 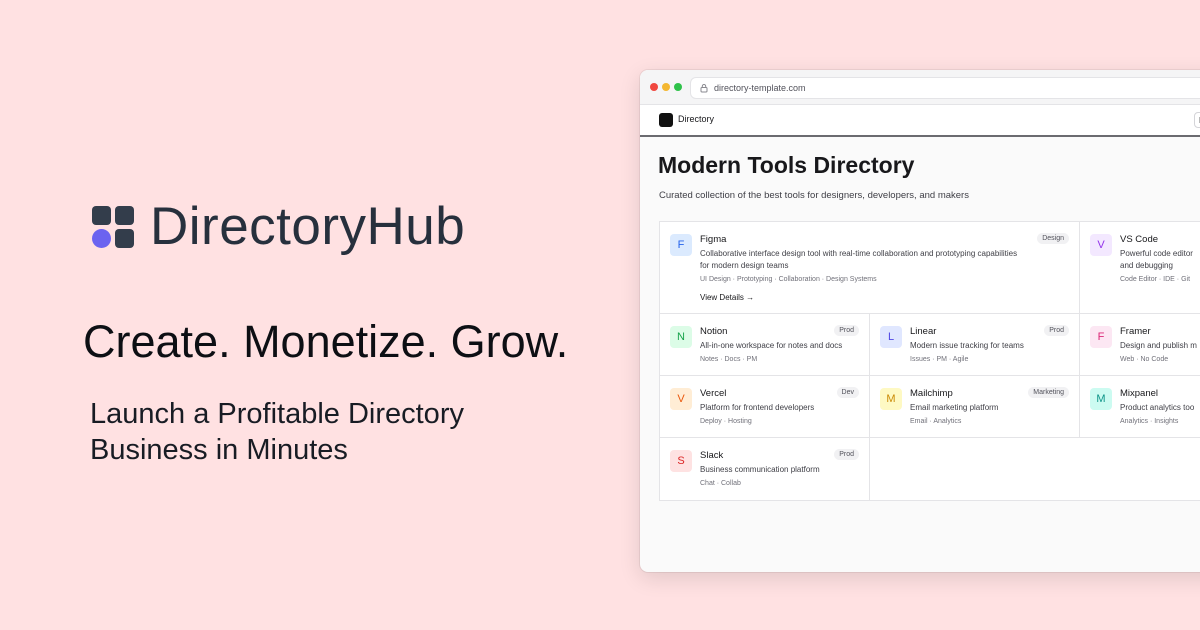 What do you see at coordinates (931, 393) in the screenshot?
I see `tool-name: Mailchimp` at bounding box center [931, 393].